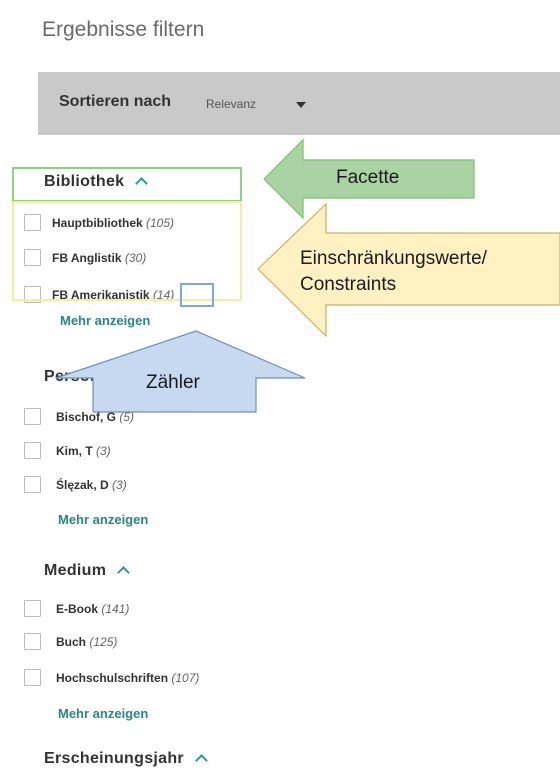  I want to click on constraints-callout-label-1: Einschränkungswerte/, so click(393, 258).